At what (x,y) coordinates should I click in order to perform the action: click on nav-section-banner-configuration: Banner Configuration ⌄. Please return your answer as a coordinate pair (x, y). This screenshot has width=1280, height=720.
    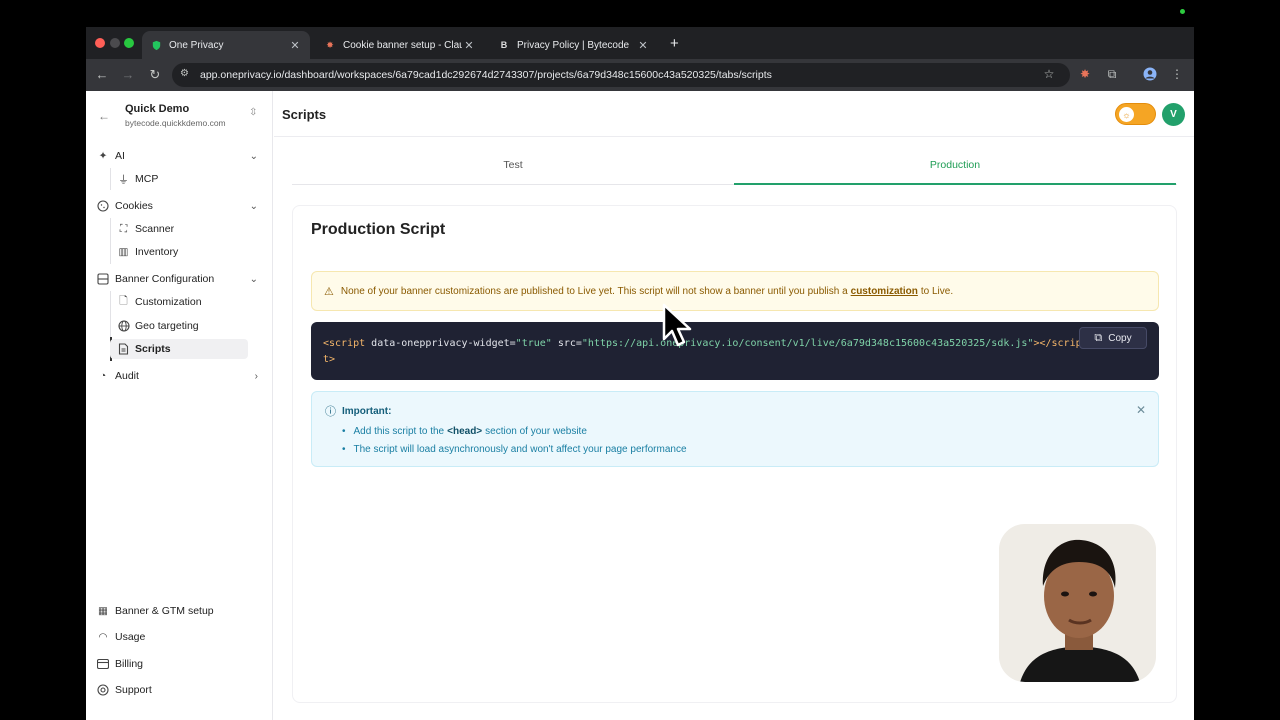
    Looking at the image, I should click on (179, 279).